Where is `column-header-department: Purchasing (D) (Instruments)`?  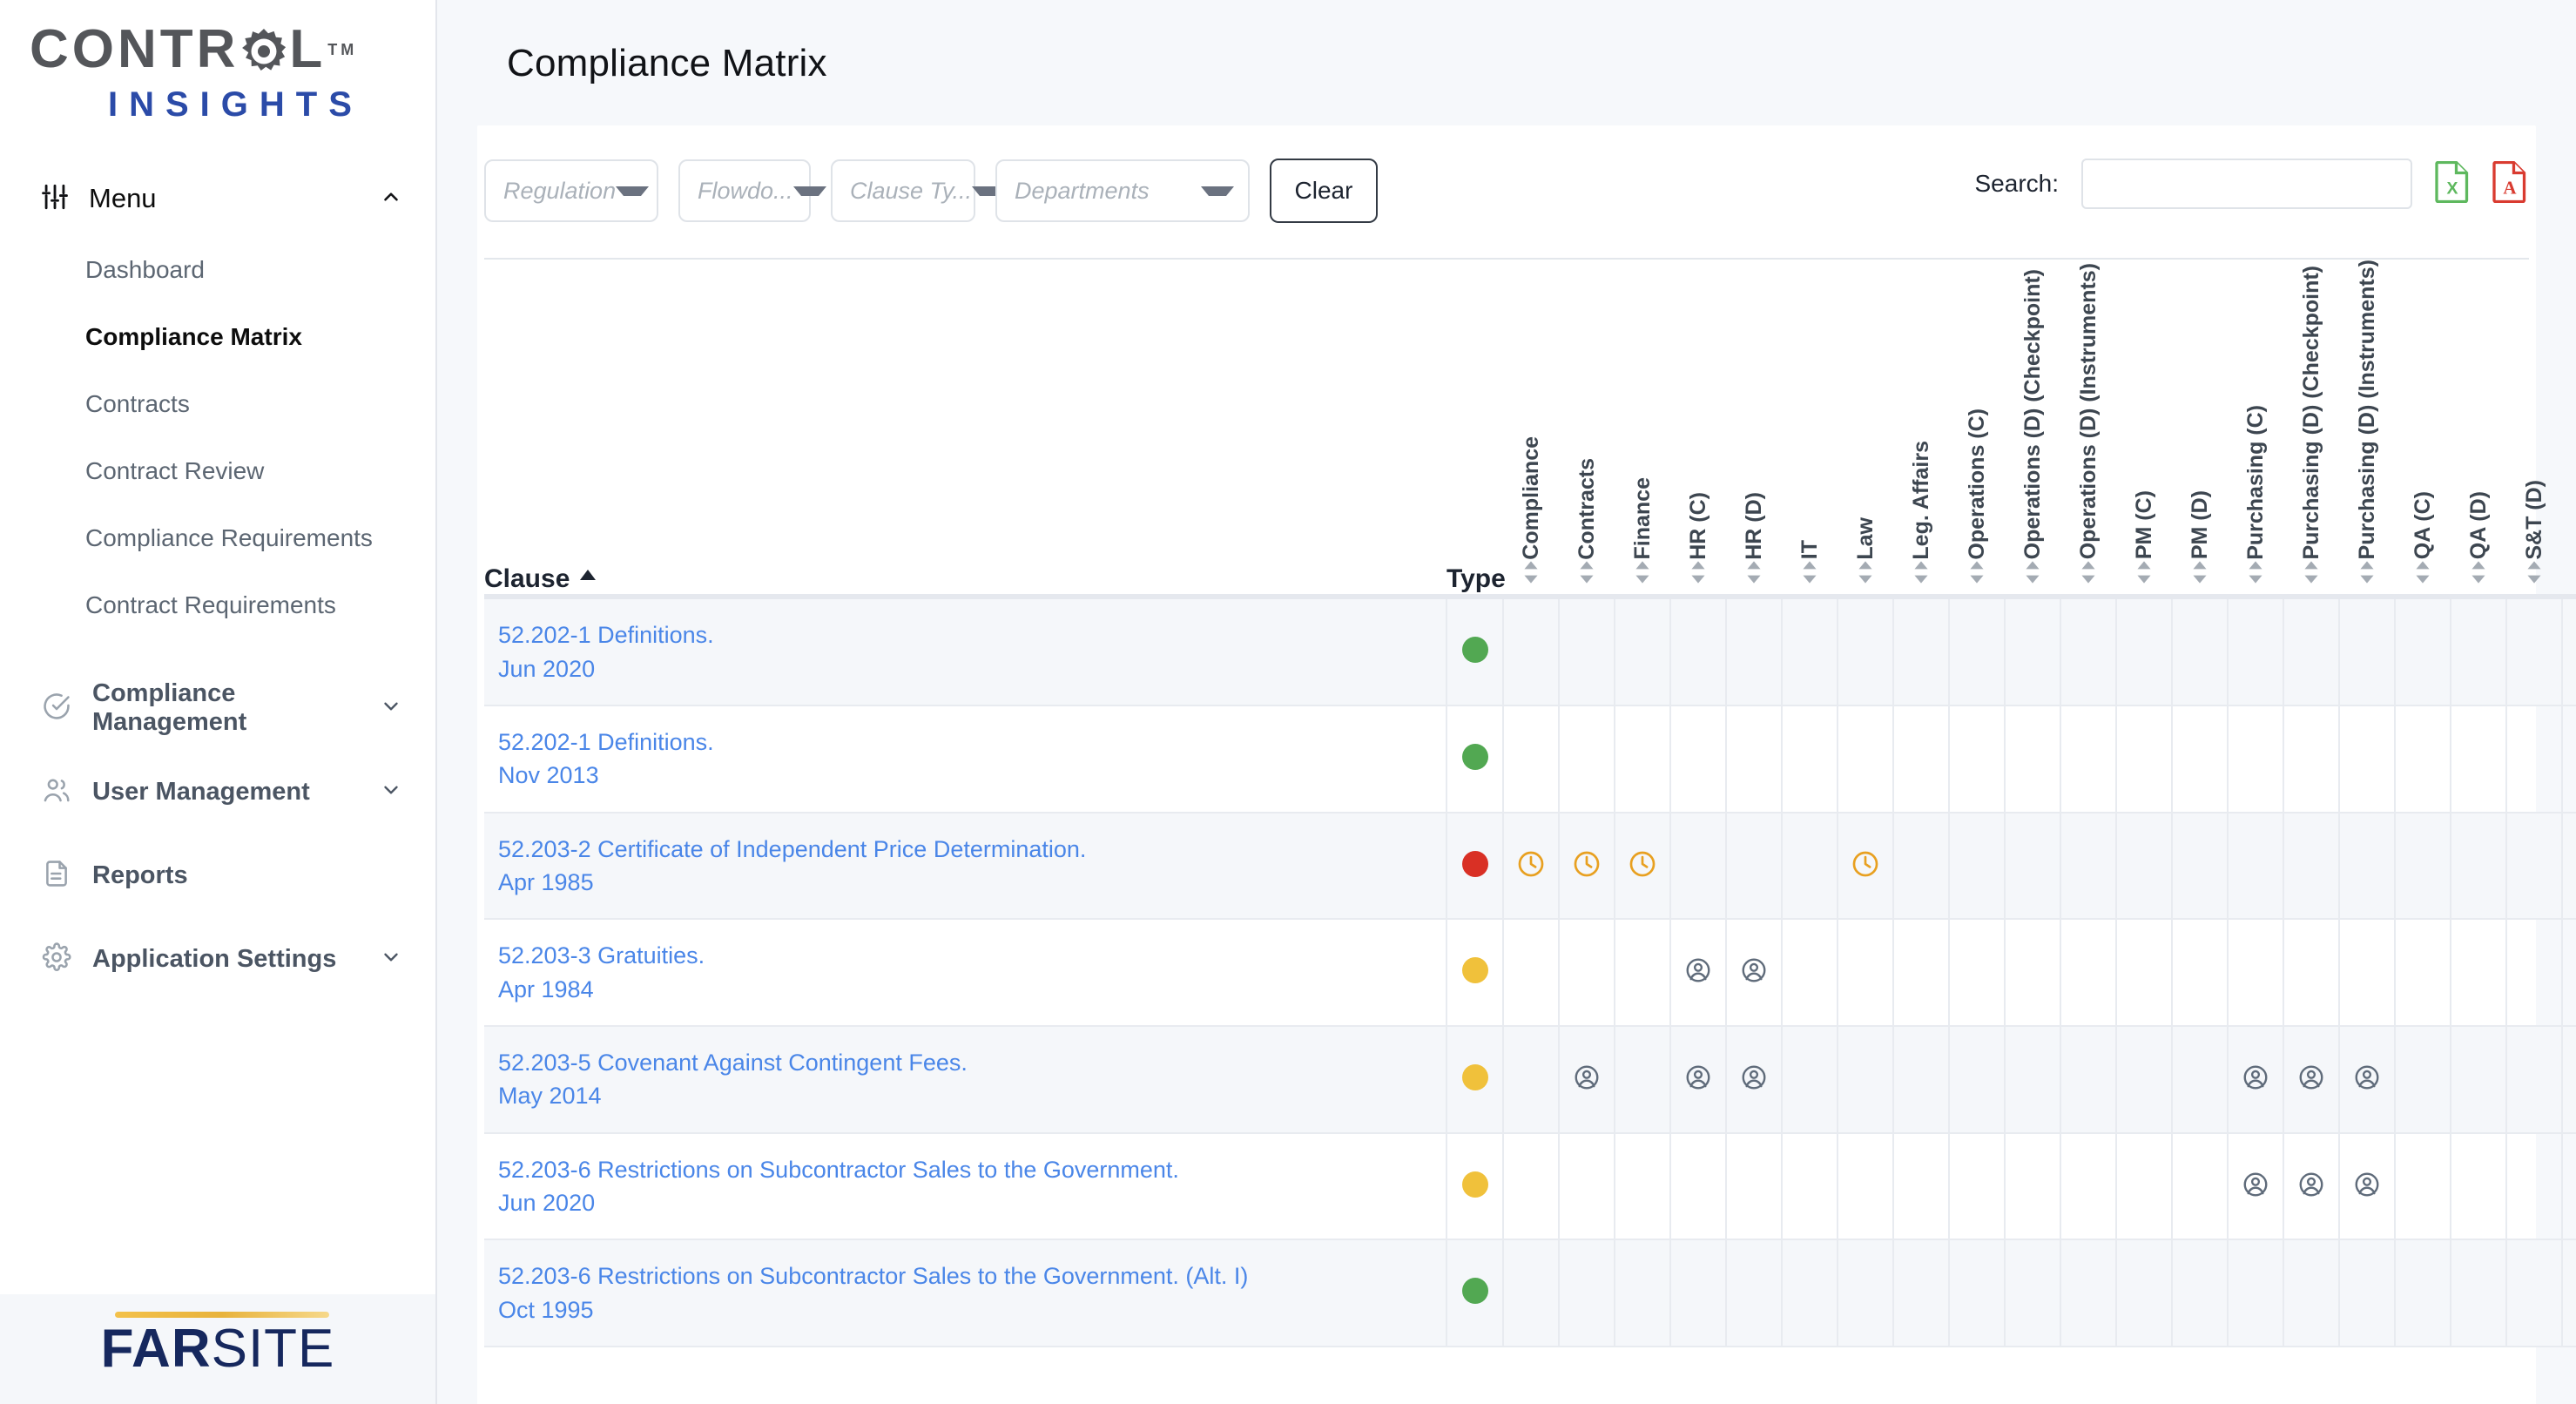
column-header-department: Purchasing (D) (Instruments) is located at coordinates (2367, 430).